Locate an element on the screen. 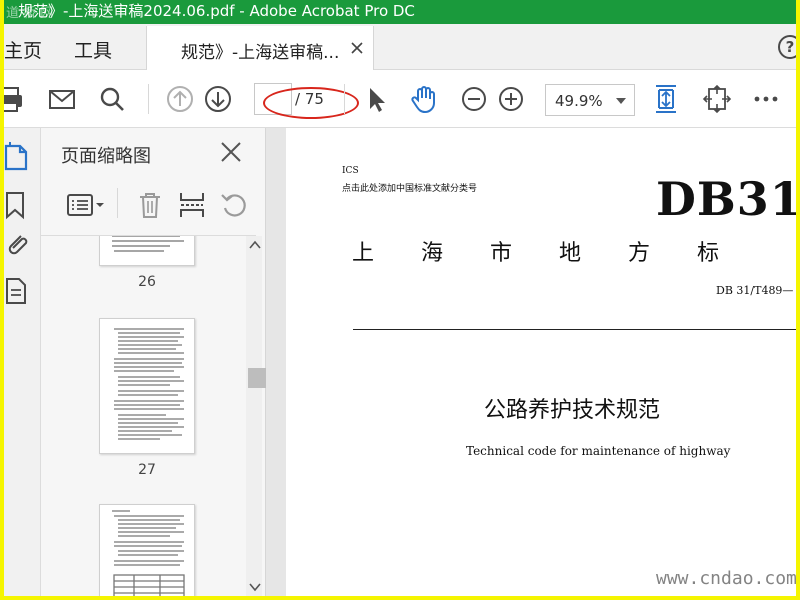 The height and width of the screenshot is (600, 800). attachment-icon is located at coordinates (19, 245).